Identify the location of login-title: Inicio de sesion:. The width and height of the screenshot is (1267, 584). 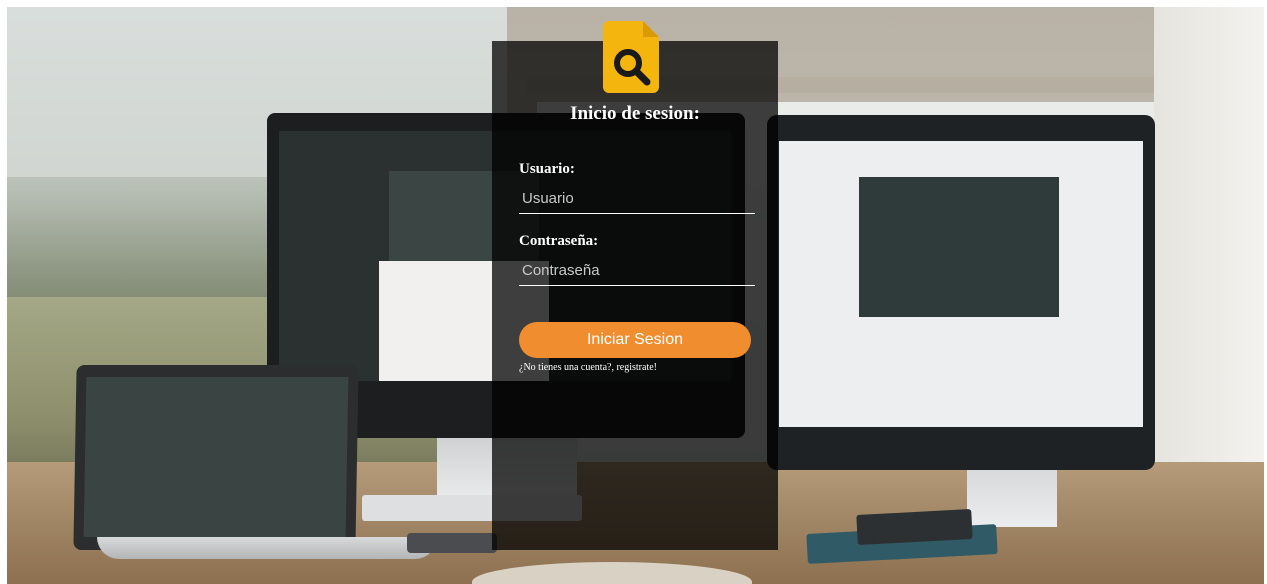
(635, 113).